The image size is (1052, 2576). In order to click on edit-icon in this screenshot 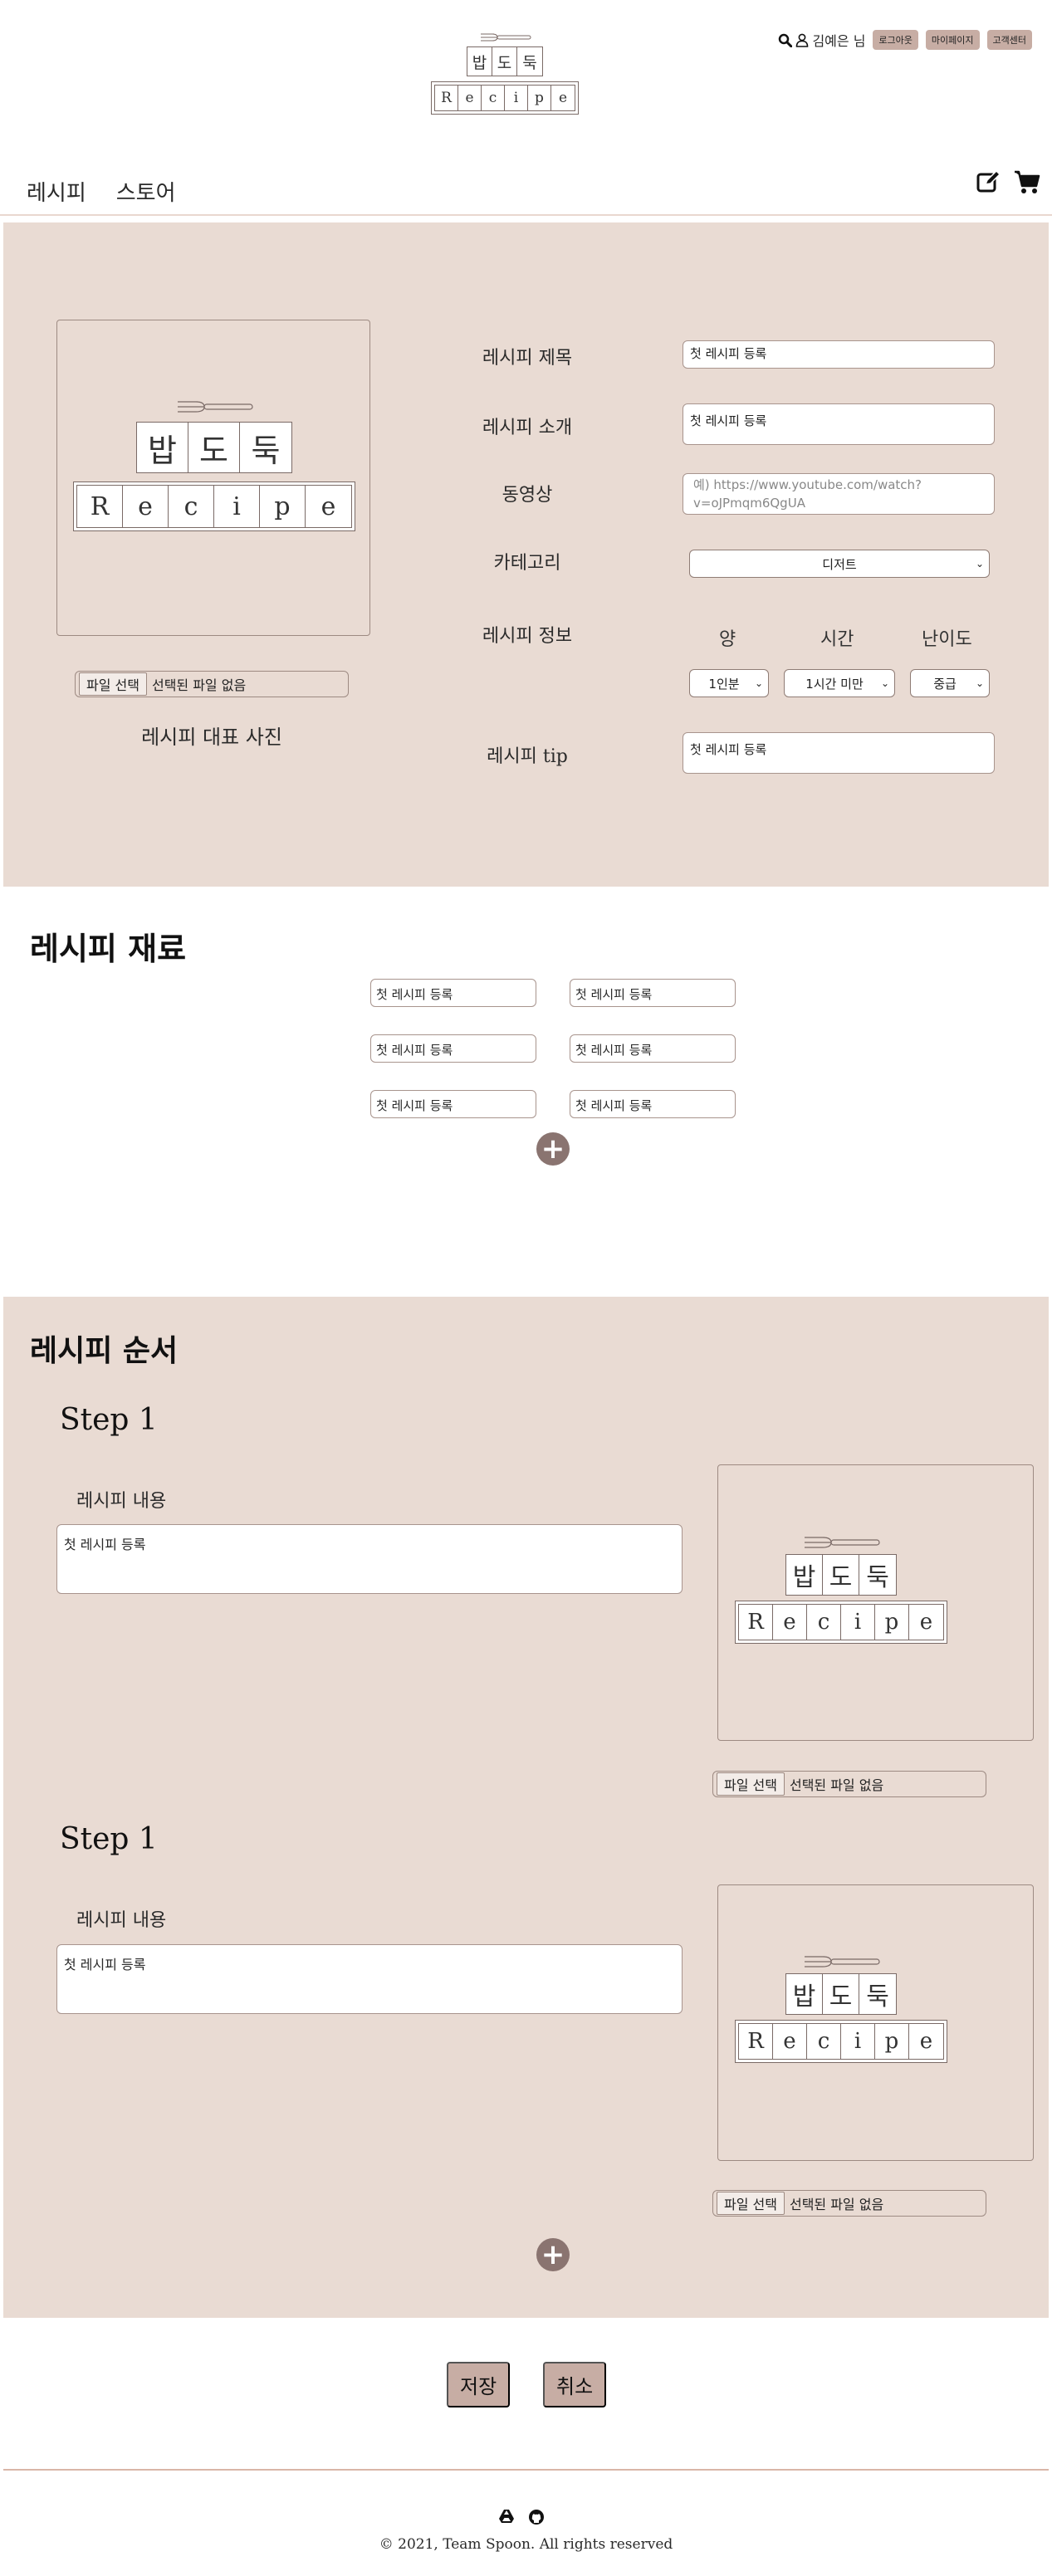, I will do `click(989, 181)`.